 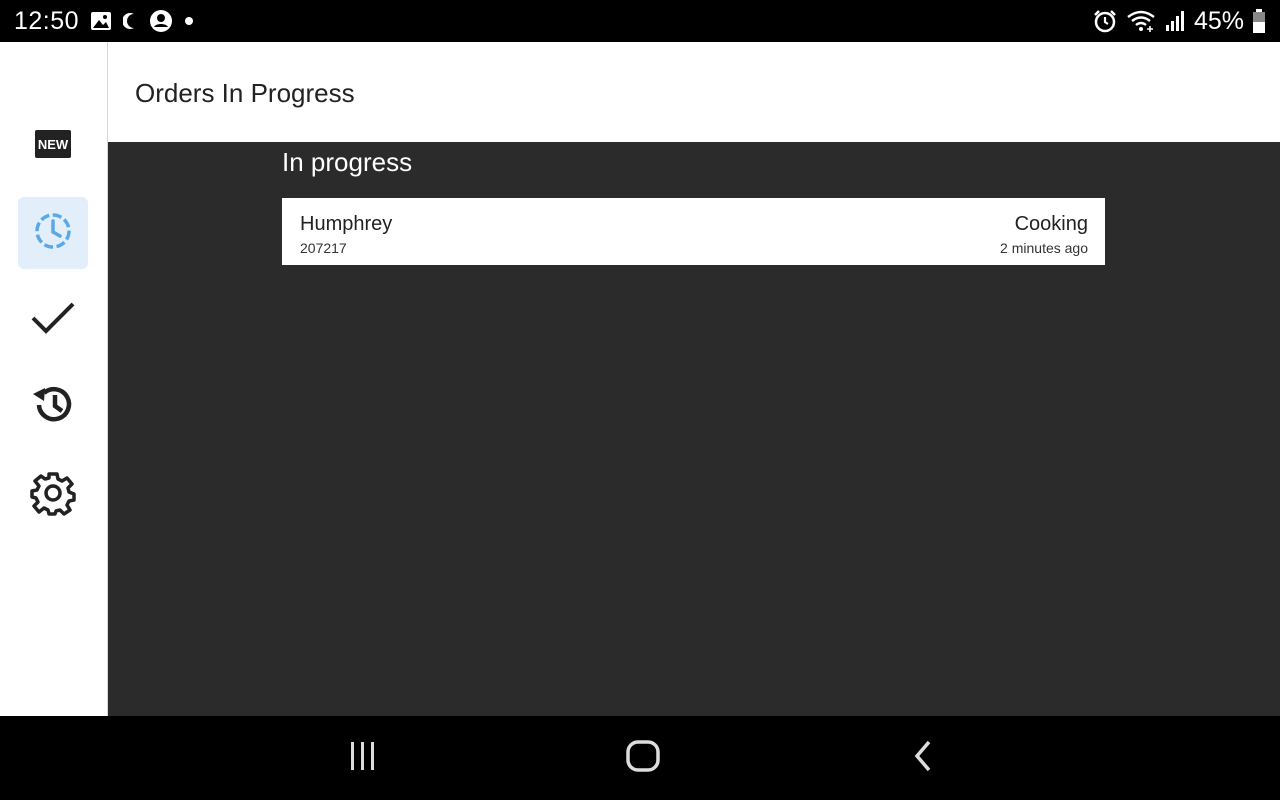 I want to click on nav-item-completed, so click(x=53, y=320).